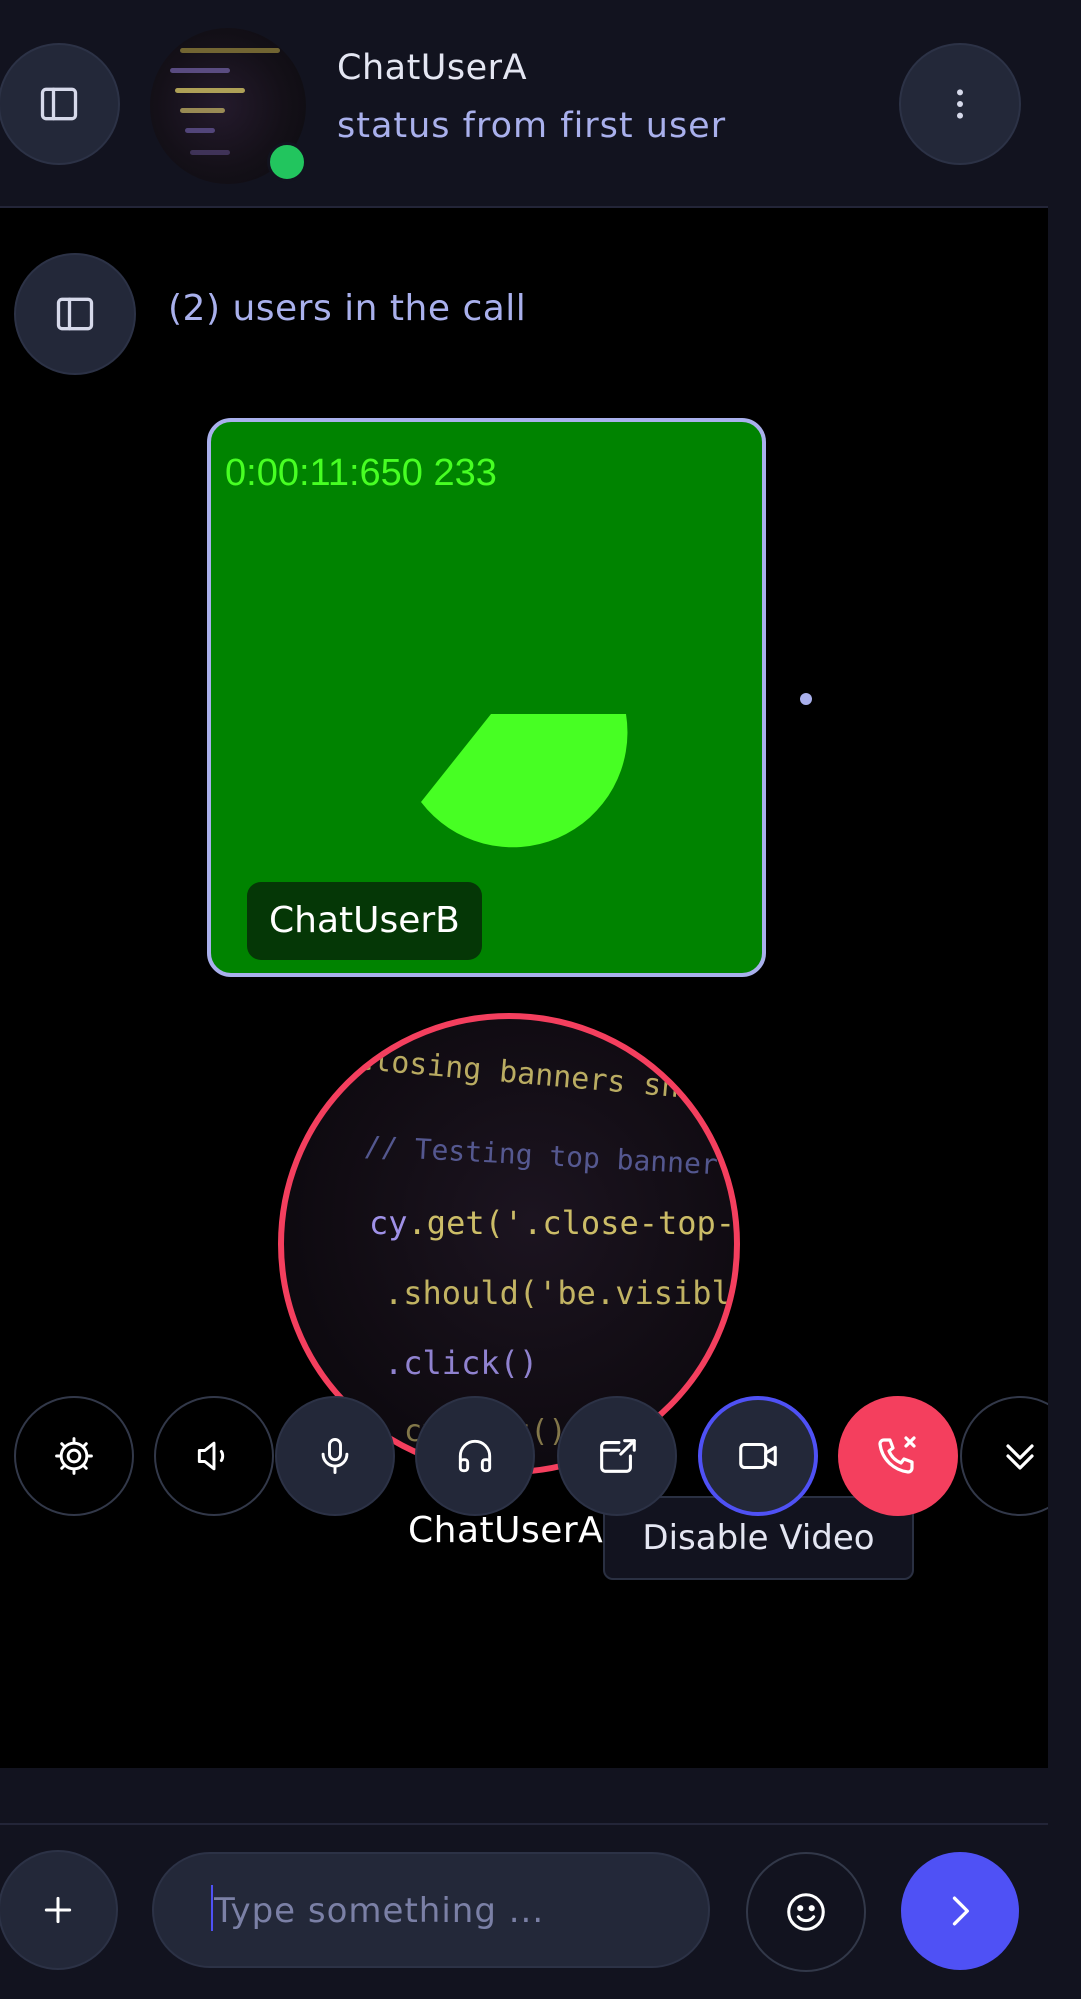 The width and height of the screenshot is (1081, 1999). I want to click on remote-video-tile: 0:00:11:650 233 ChatUserB, so click(486, 697).